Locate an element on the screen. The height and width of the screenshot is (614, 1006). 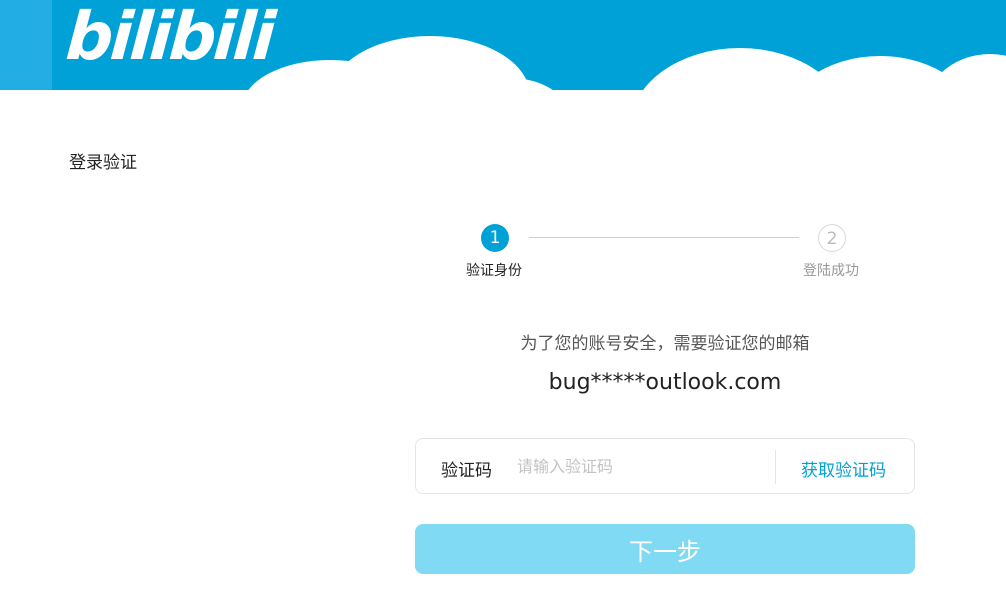
bilibili-logo: bilibili is located at coordinates (169, 40).